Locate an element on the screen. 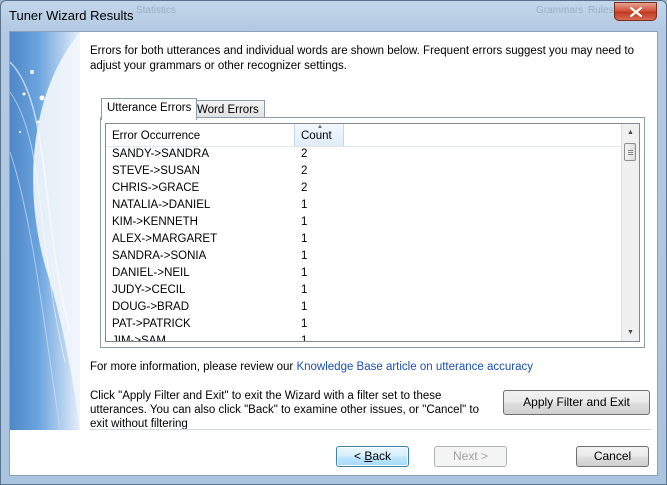 The image size is (667, 485). table-row: CHRIS->GRACE 2 is located at coordinates (365, 189).